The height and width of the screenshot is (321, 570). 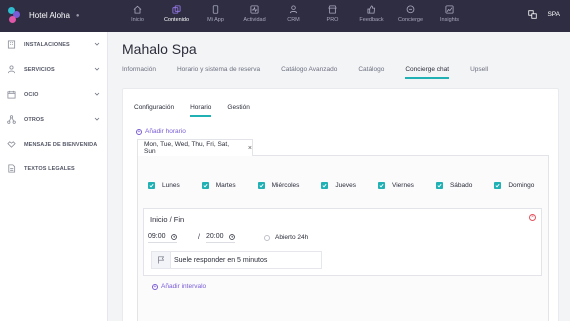 What do you see at coordinates (371, 9) in the screenshot?
I see `thumbs-up-icon` at bounding box center [371, 9].